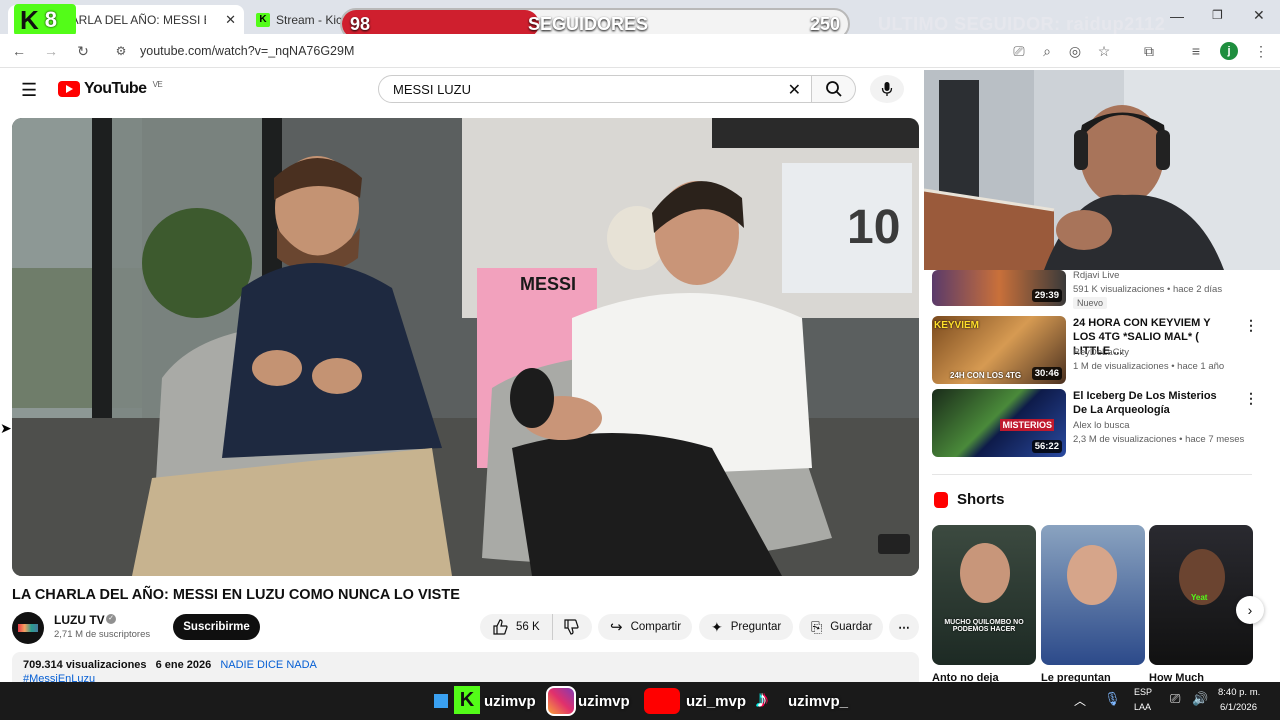 The image size is (1280, 720). What do you see at coordinates (984, 595) in the screenshot?
I see `short-1: MUCHO QUILOMBO NO PODEMOS HACER` at bounding box center [984, 595].